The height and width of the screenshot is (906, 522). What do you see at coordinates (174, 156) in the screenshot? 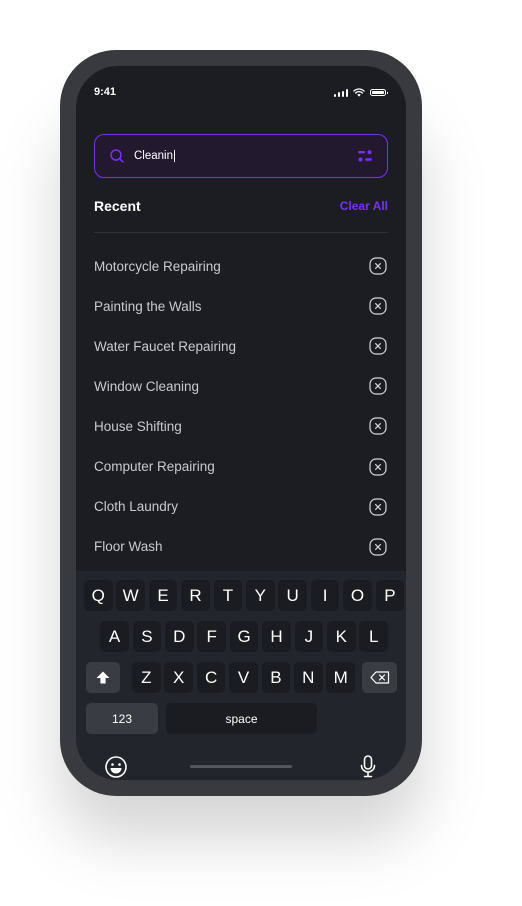
I see `text-caret` at bounding box center [174, 156].